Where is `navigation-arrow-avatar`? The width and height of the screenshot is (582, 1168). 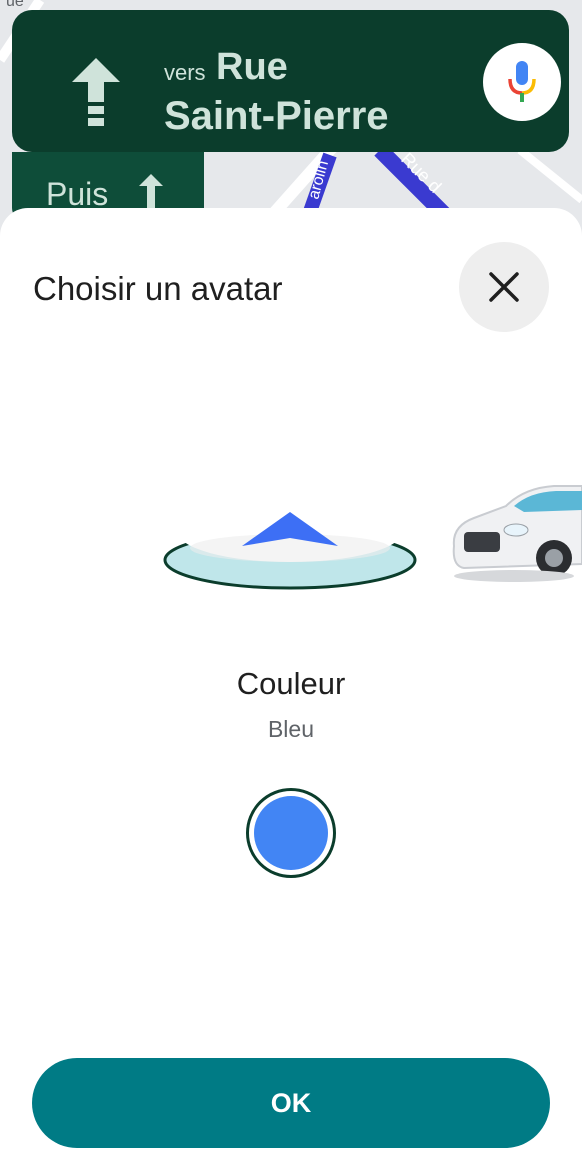
navigation-arrow-avatar is located at coordinates (291, 550).